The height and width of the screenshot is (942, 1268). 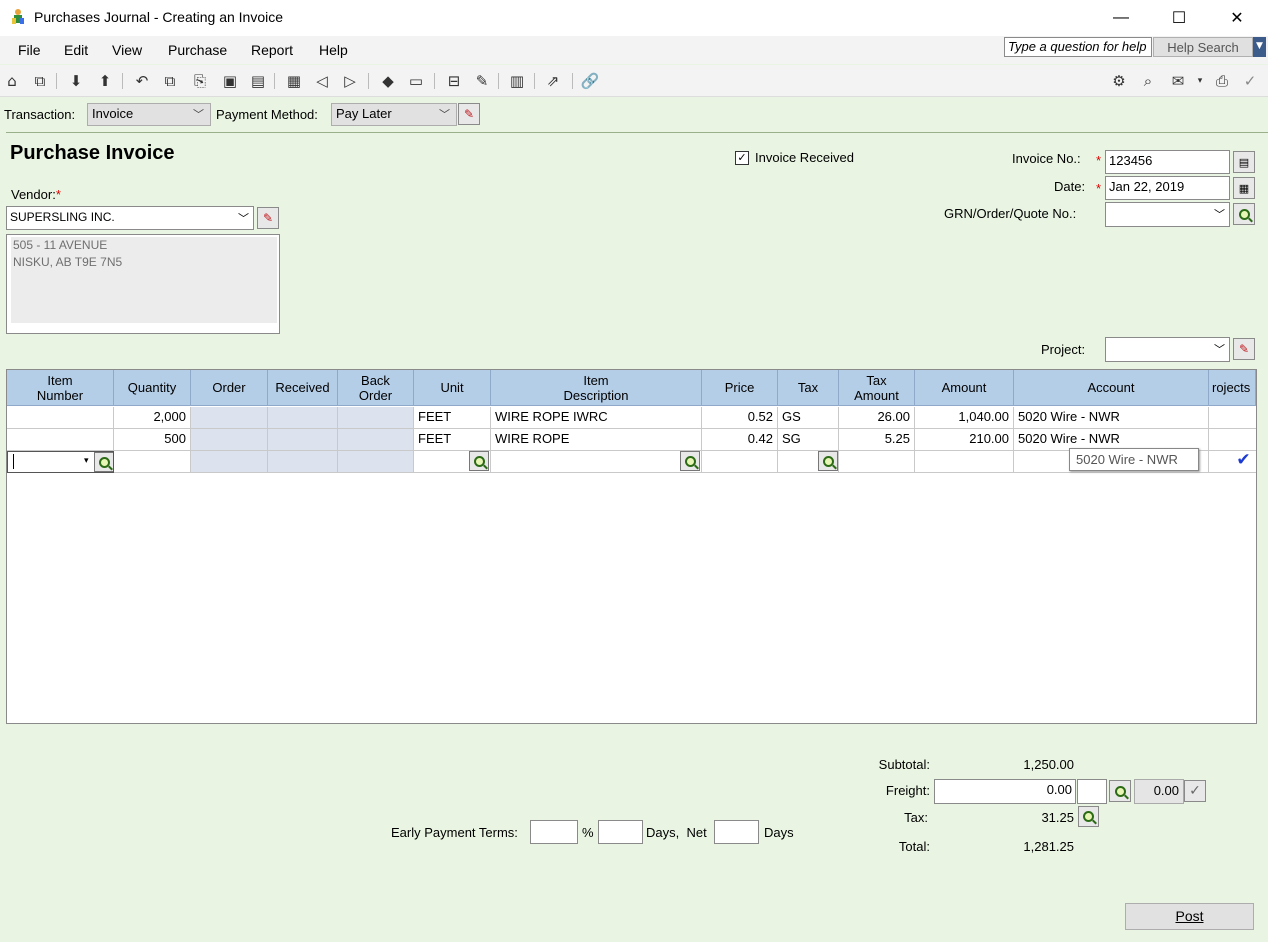 I want to click on print-icon: ⎙, so click(x=1222, y=81).